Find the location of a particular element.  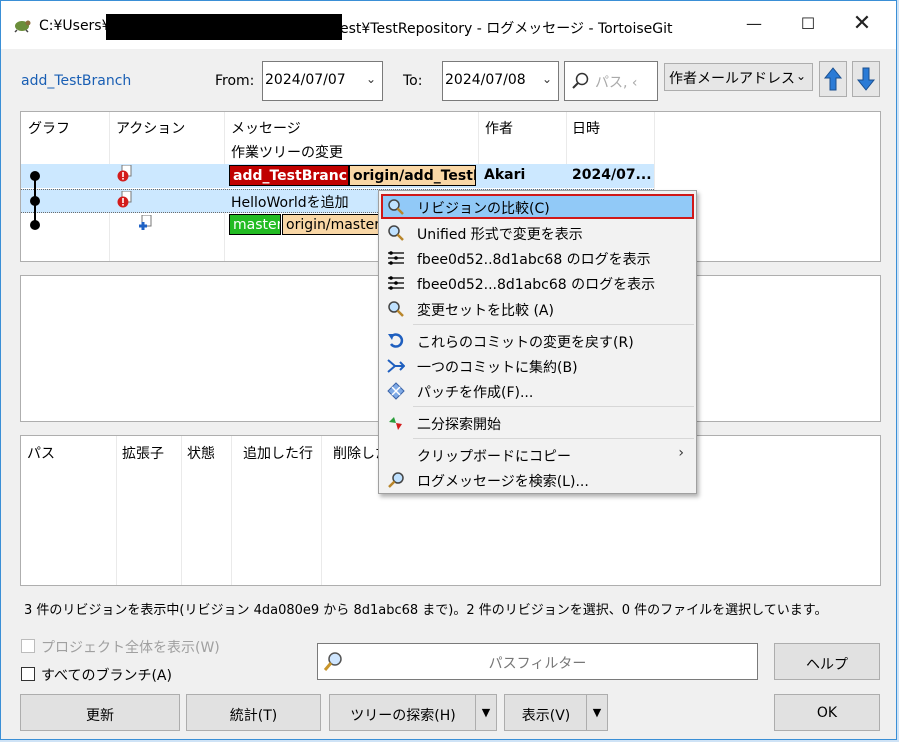

menu-item-label: 変更セットを比較 (A) is located at coordinates (485, 311).